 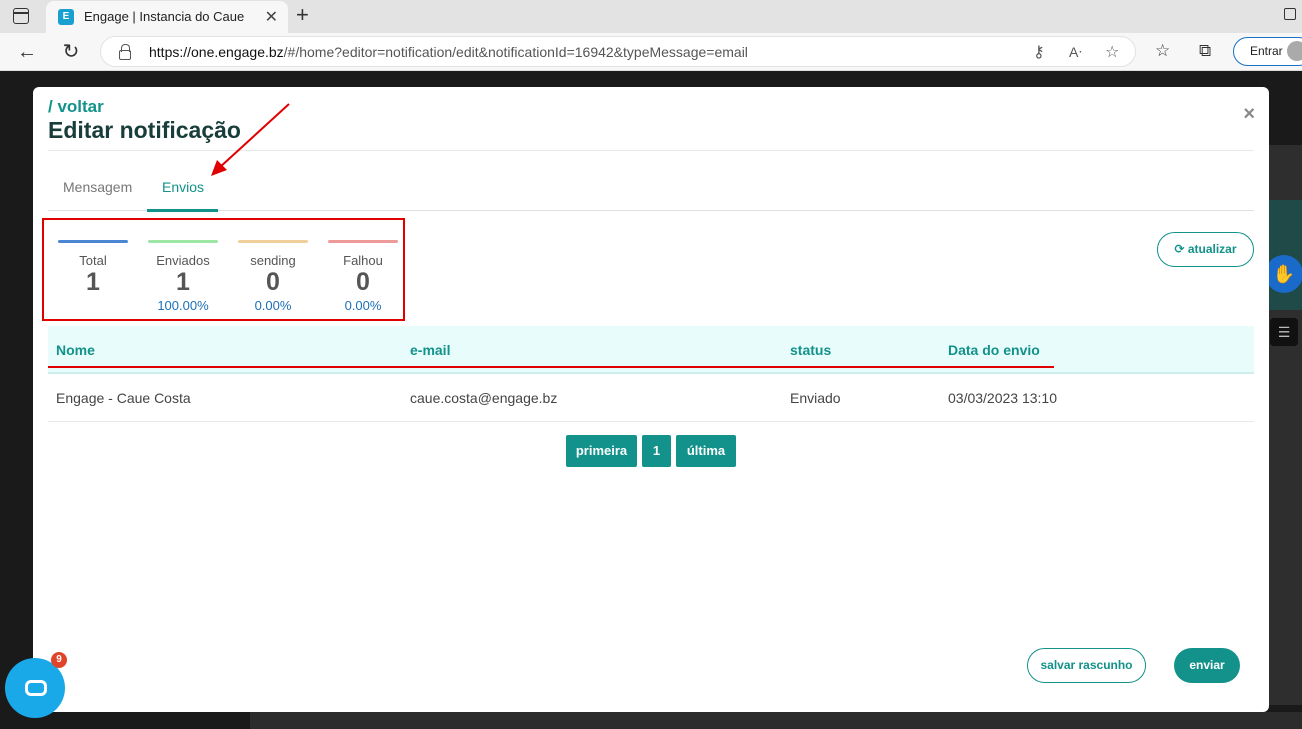 What do you see at coordinates (302, 15) in the screenshot?
I see `new-tab-plus-icon: +` at bounding box center [302, 15].